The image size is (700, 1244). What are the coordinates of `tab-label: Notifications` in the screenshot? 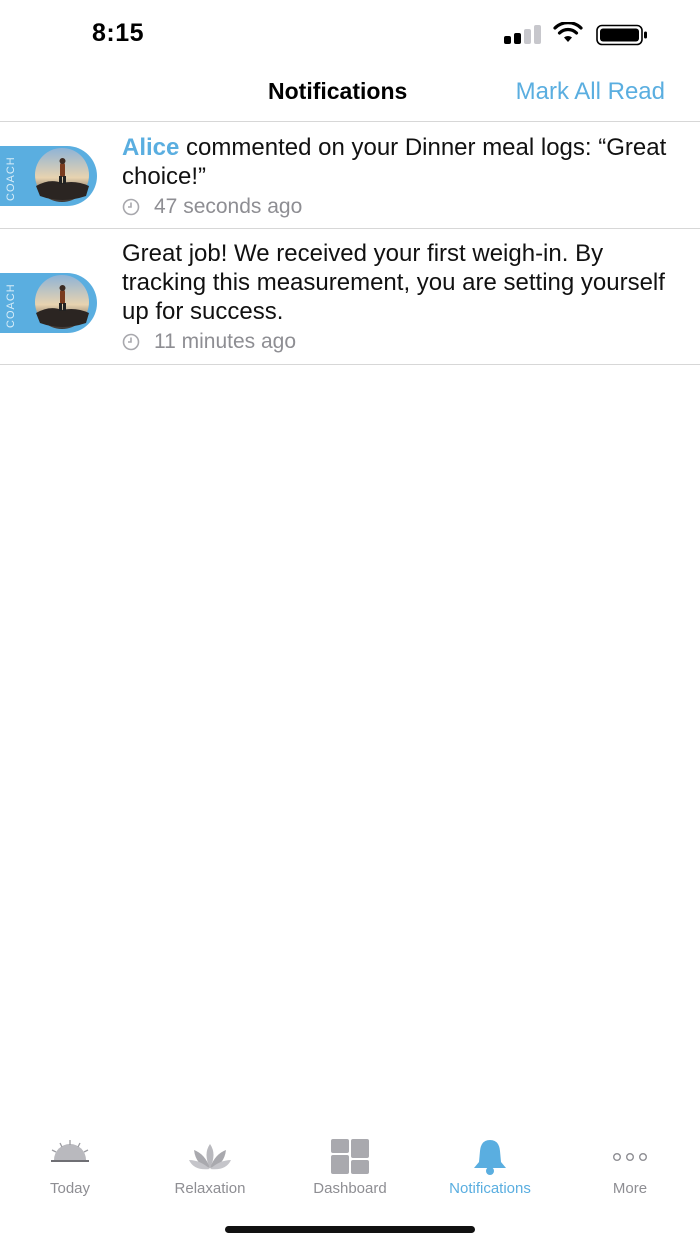 It's located at (490, 1188).